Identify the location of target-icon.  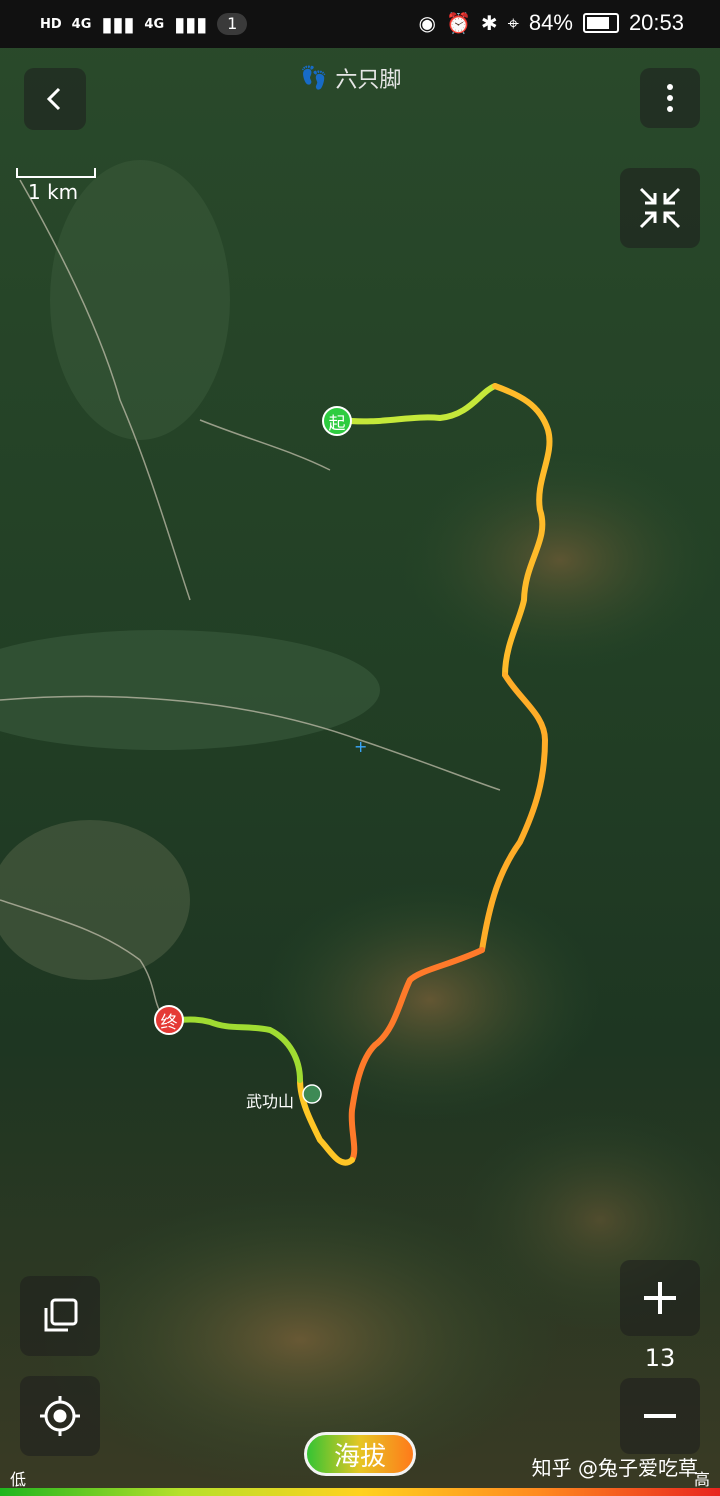
(60, 1416).